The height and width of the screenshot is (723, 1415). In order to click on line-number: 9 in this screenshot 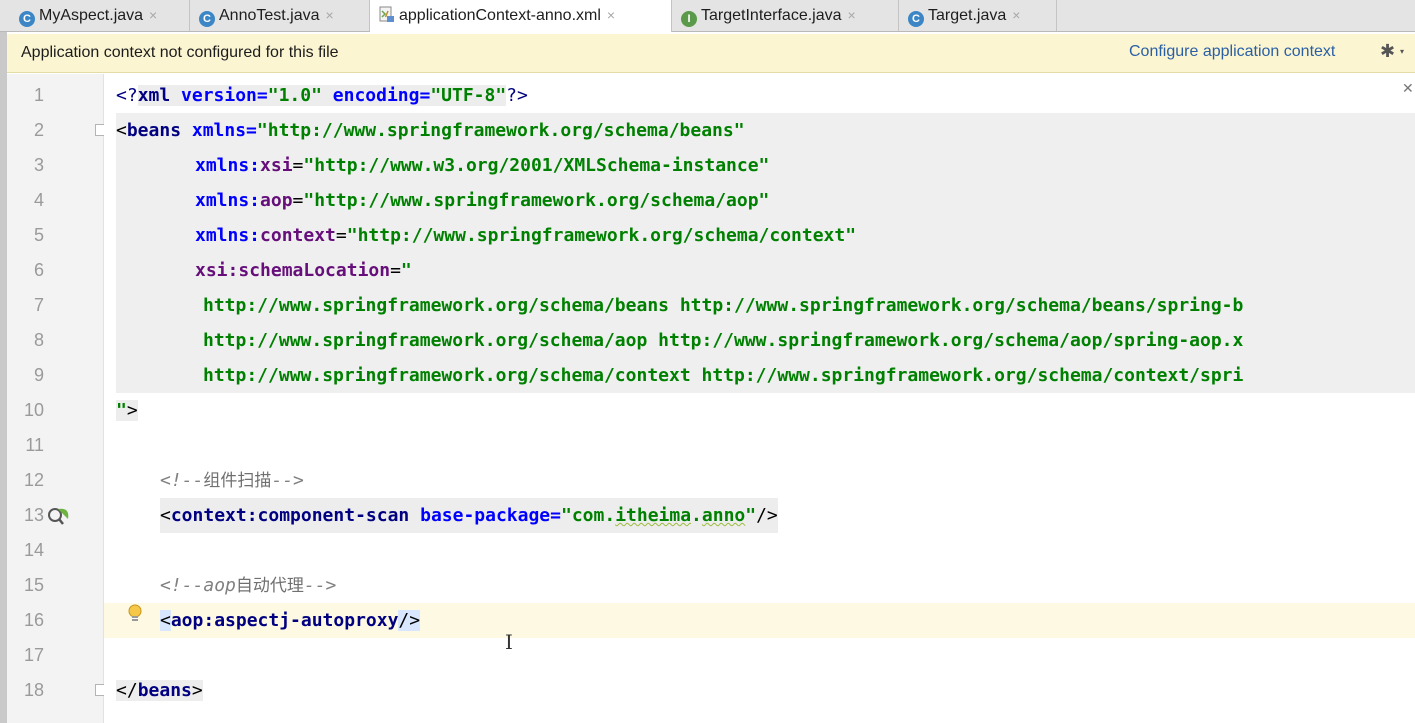, I will do `click(38, 375)`.